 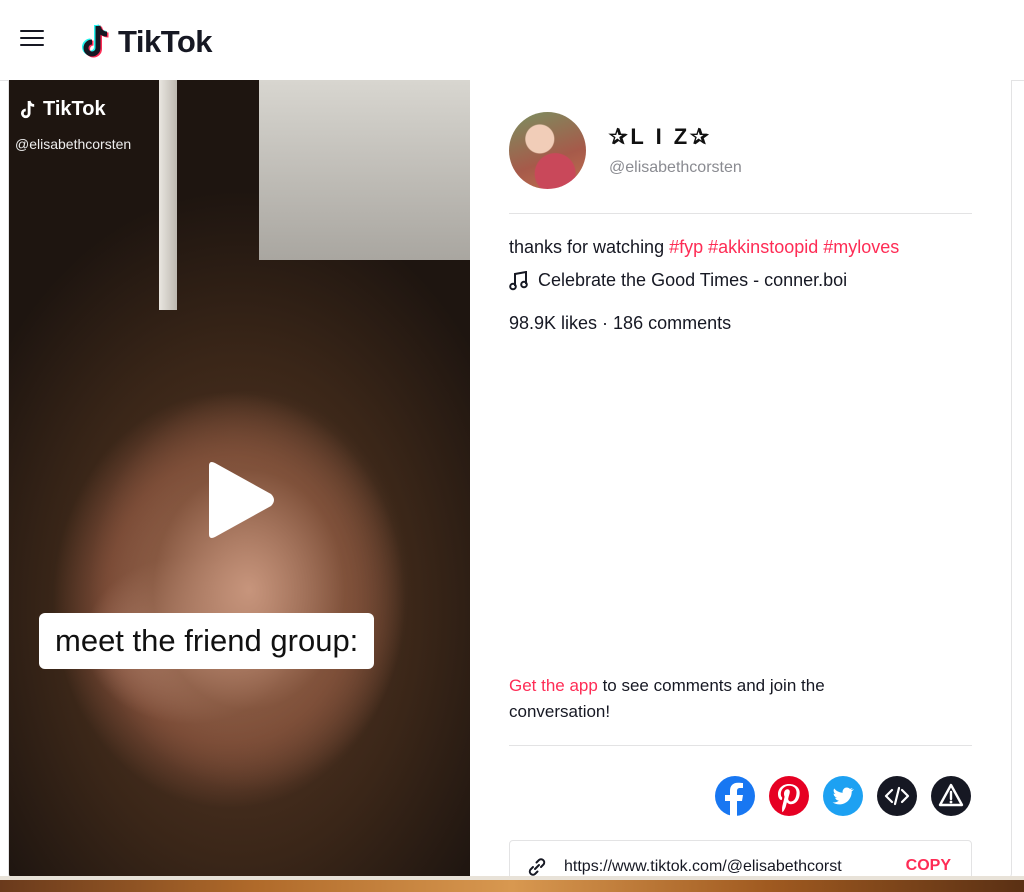 I want to click on avatar, so click(x=547, y=150).